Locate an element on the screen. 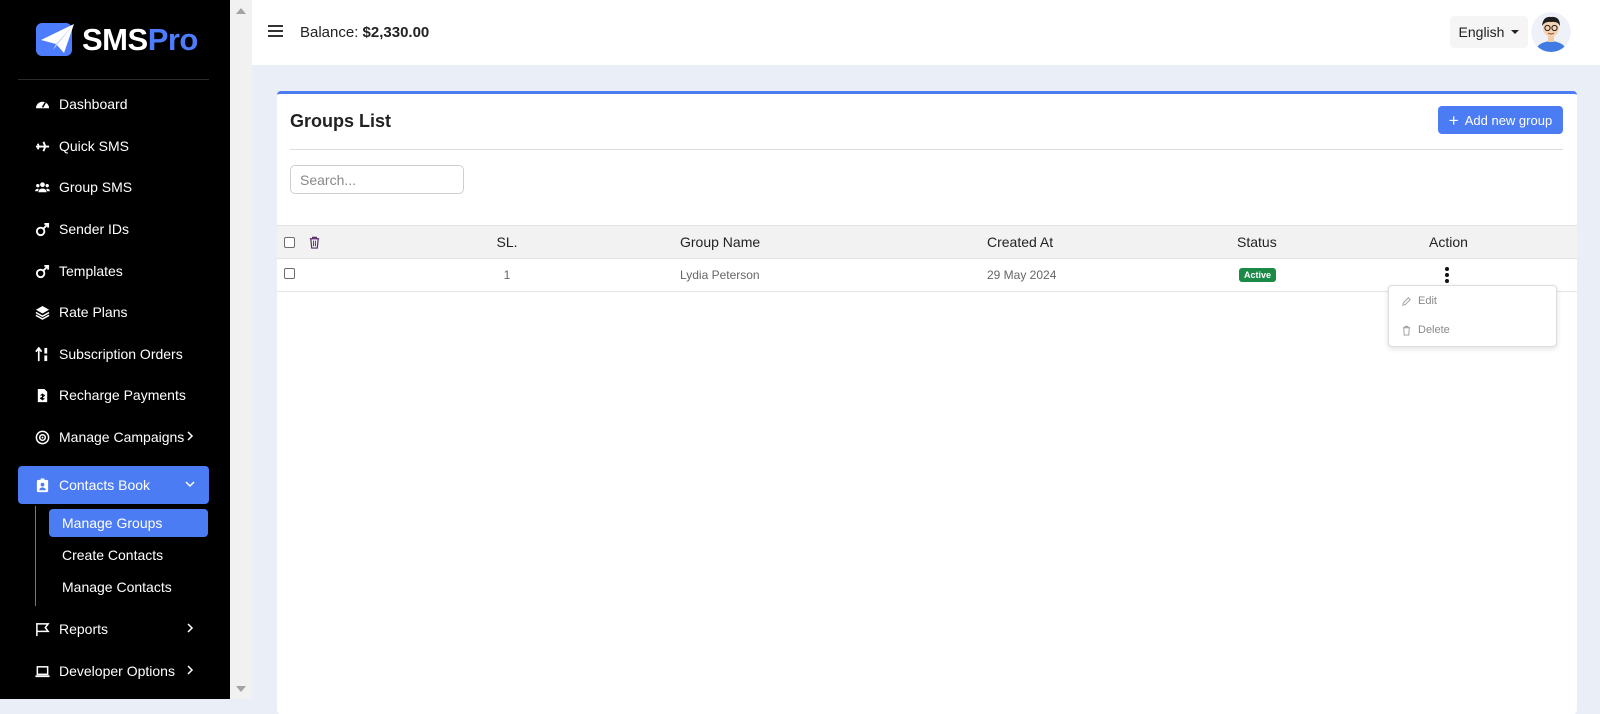 The width and height of the screenshot is (1600, 714). layers-icon is located at coordinates (42, 312).